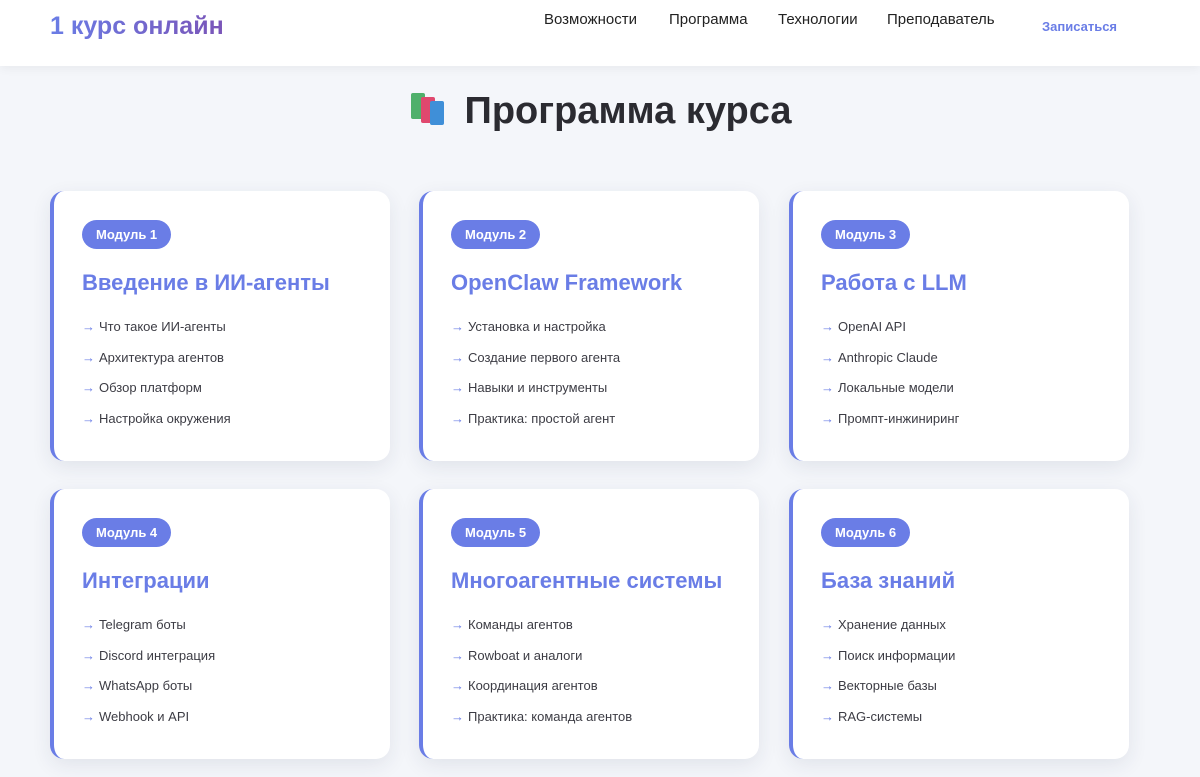  I want to click on nav-link-program: Программа, so click(708, 19).